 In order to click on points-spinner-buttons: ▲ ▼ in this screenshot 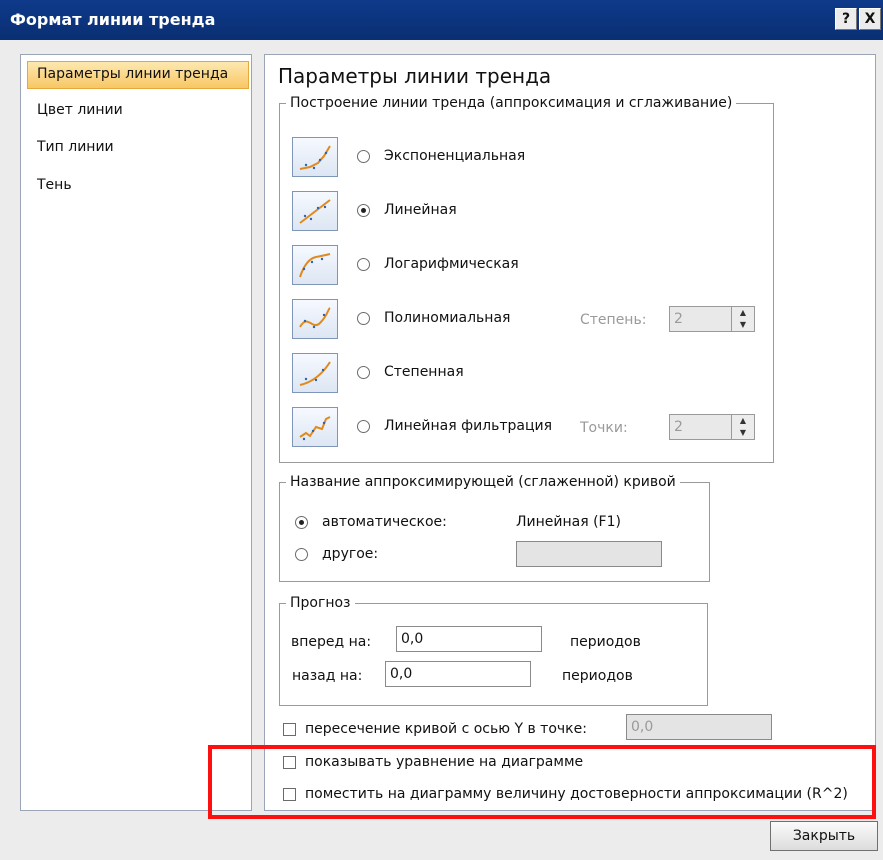, I will do `click(742, 427)`.